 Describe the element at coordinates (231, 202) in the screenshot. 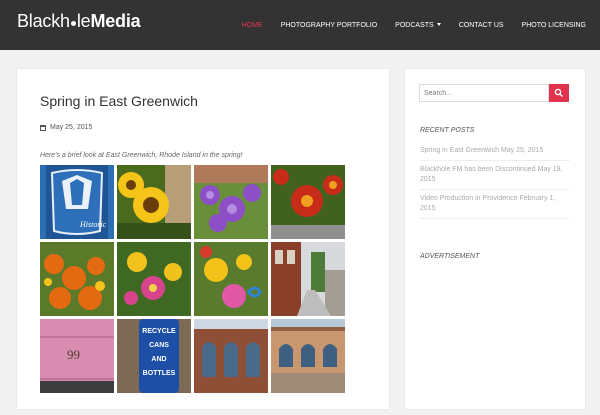

I see `gallery-photo-petunias` at that location.